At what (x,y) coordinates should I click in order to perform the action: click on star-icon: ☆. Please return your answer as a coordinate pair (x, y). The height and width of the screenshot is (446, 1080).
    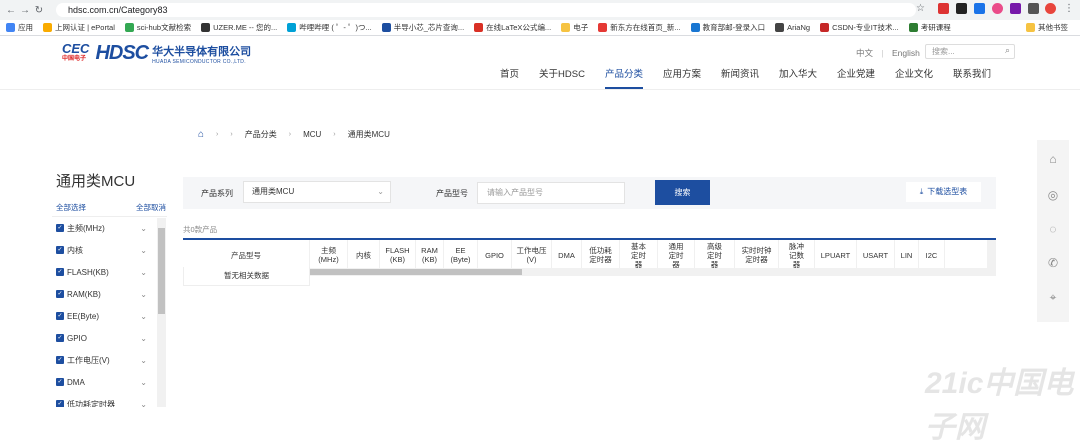
    Looking at the image, I should click on (921, 8).